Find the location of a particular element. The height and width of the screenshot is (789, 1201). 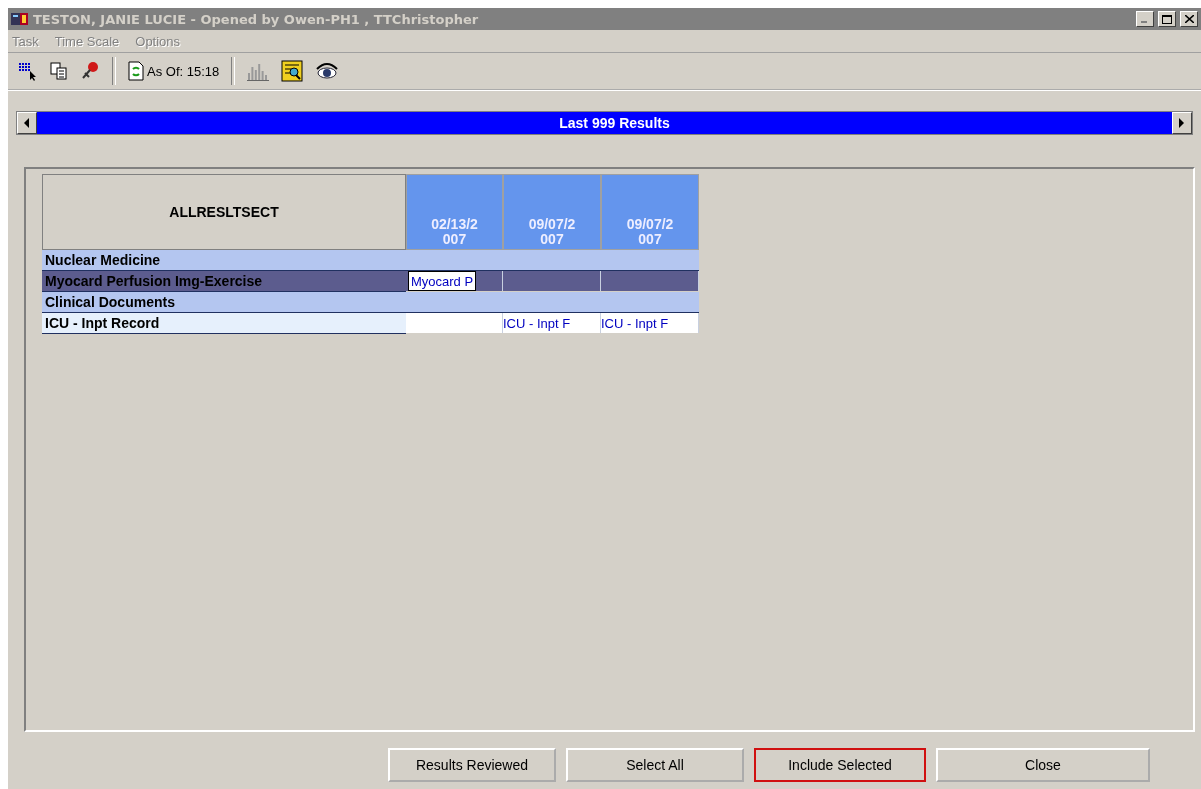

minimize-button is located at coordinates (1145, 19).